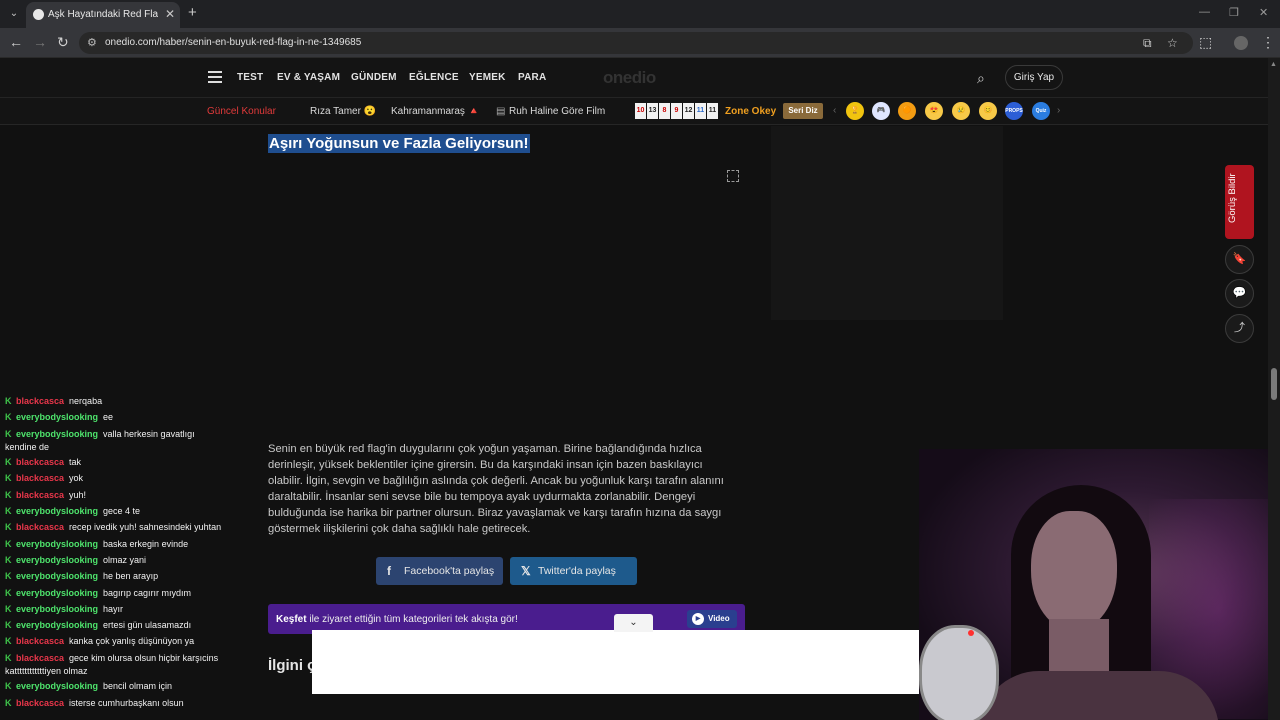 Image resolution: width=1280 pixels, height=720 pixels. What do you see at coordinates (750, 111) in the screenshot?
I see `zone-okey-link: Zone Okey` at bounding box center [750, 111].